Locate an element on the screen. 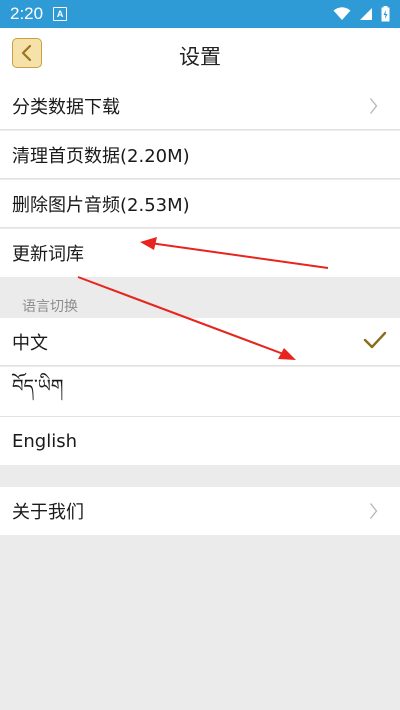 This screenshot has width=400, height=710. notification-a-icon: A is located at coordinates (60, 14).